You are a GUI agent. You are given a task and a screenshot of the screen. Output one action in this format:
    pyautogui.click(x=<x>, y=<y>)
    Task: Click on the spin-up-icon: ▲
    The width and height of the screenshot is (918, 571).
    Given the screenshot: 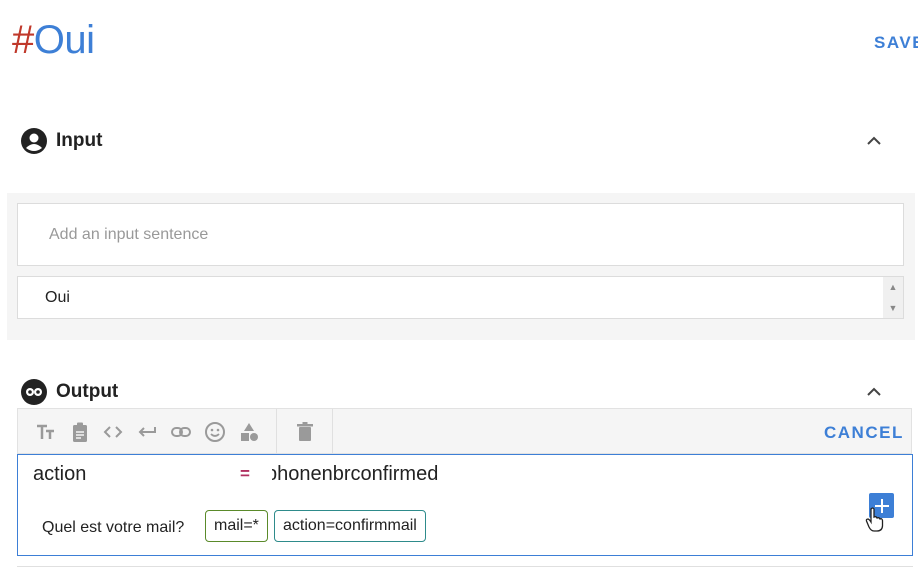 What is the action you would take?
    pyautogui.click(x=893, y=287)
    